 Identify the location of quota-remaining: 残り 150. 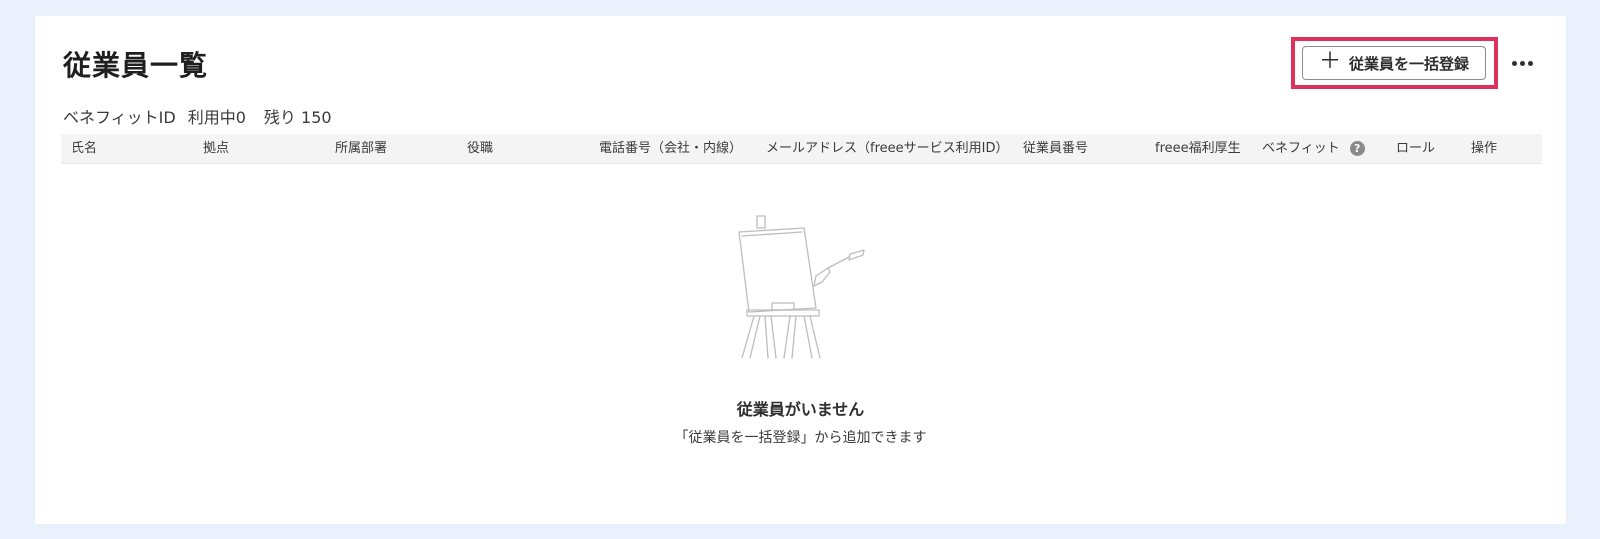
(297, 117).